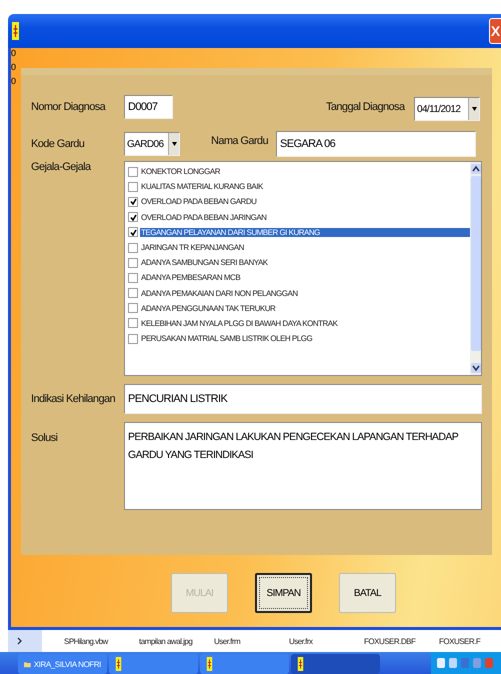 The height and width of the screenshot is (674, 501). I want to click on list-item: JARINGAN TR KEPANJANGAN, so click(305, 247).